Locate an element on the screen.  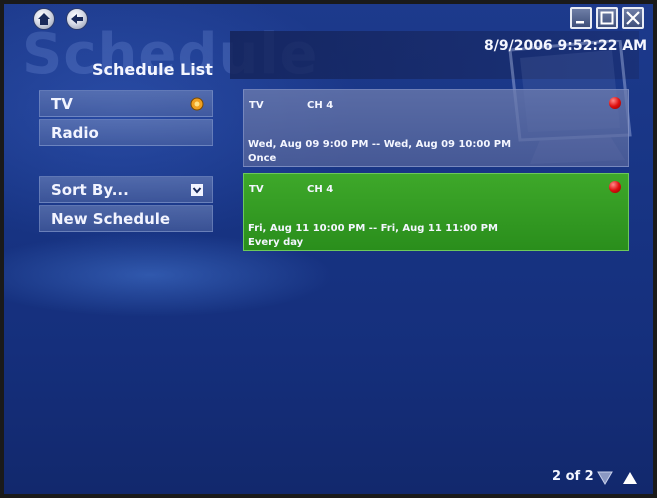
new-schedule-button: New Schedule is located at coordinates (126, 218).